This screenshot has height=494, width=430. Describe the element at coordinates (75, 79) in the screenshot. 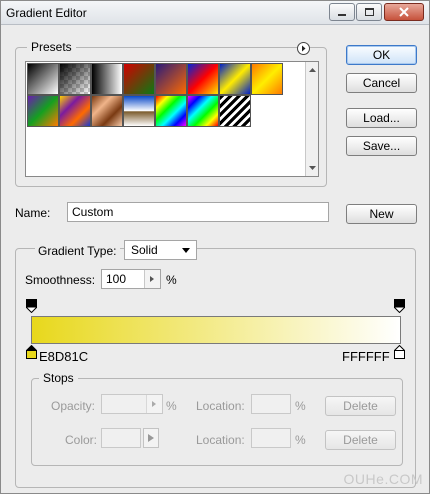

I see `preset-swatch-foreground-to-transparent` at that location.